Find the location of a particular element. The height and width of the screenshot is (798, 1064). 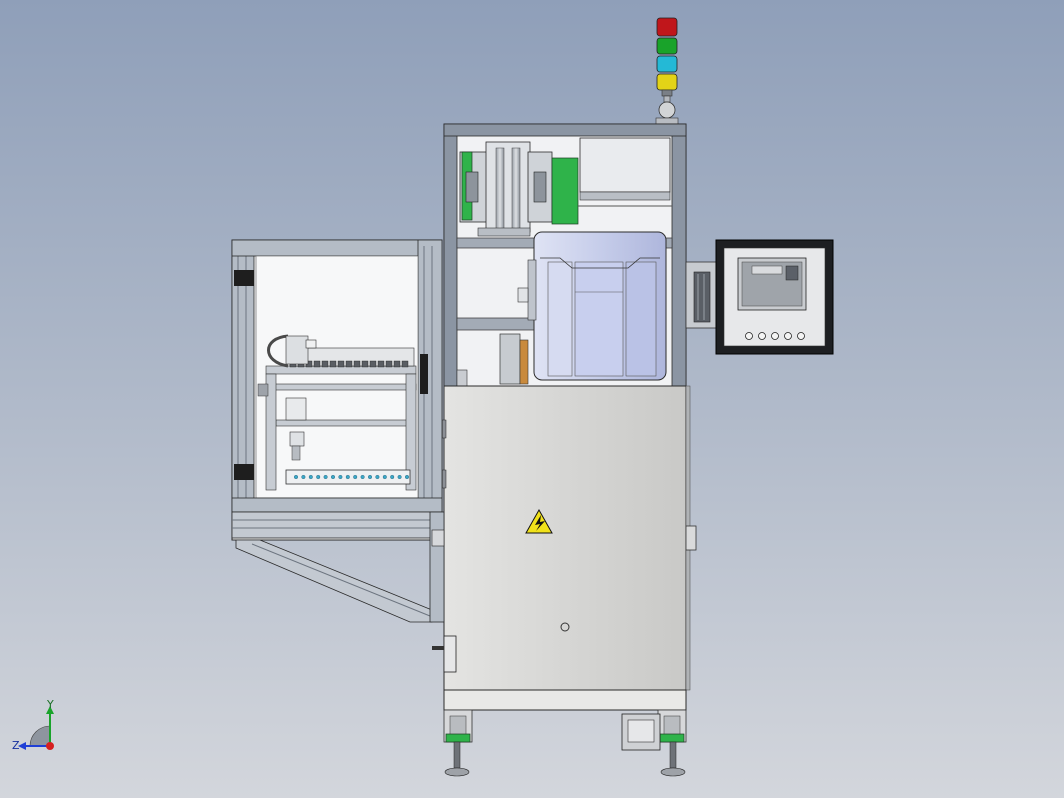

door-hinge-bottom is located at coordinates (244, 472).